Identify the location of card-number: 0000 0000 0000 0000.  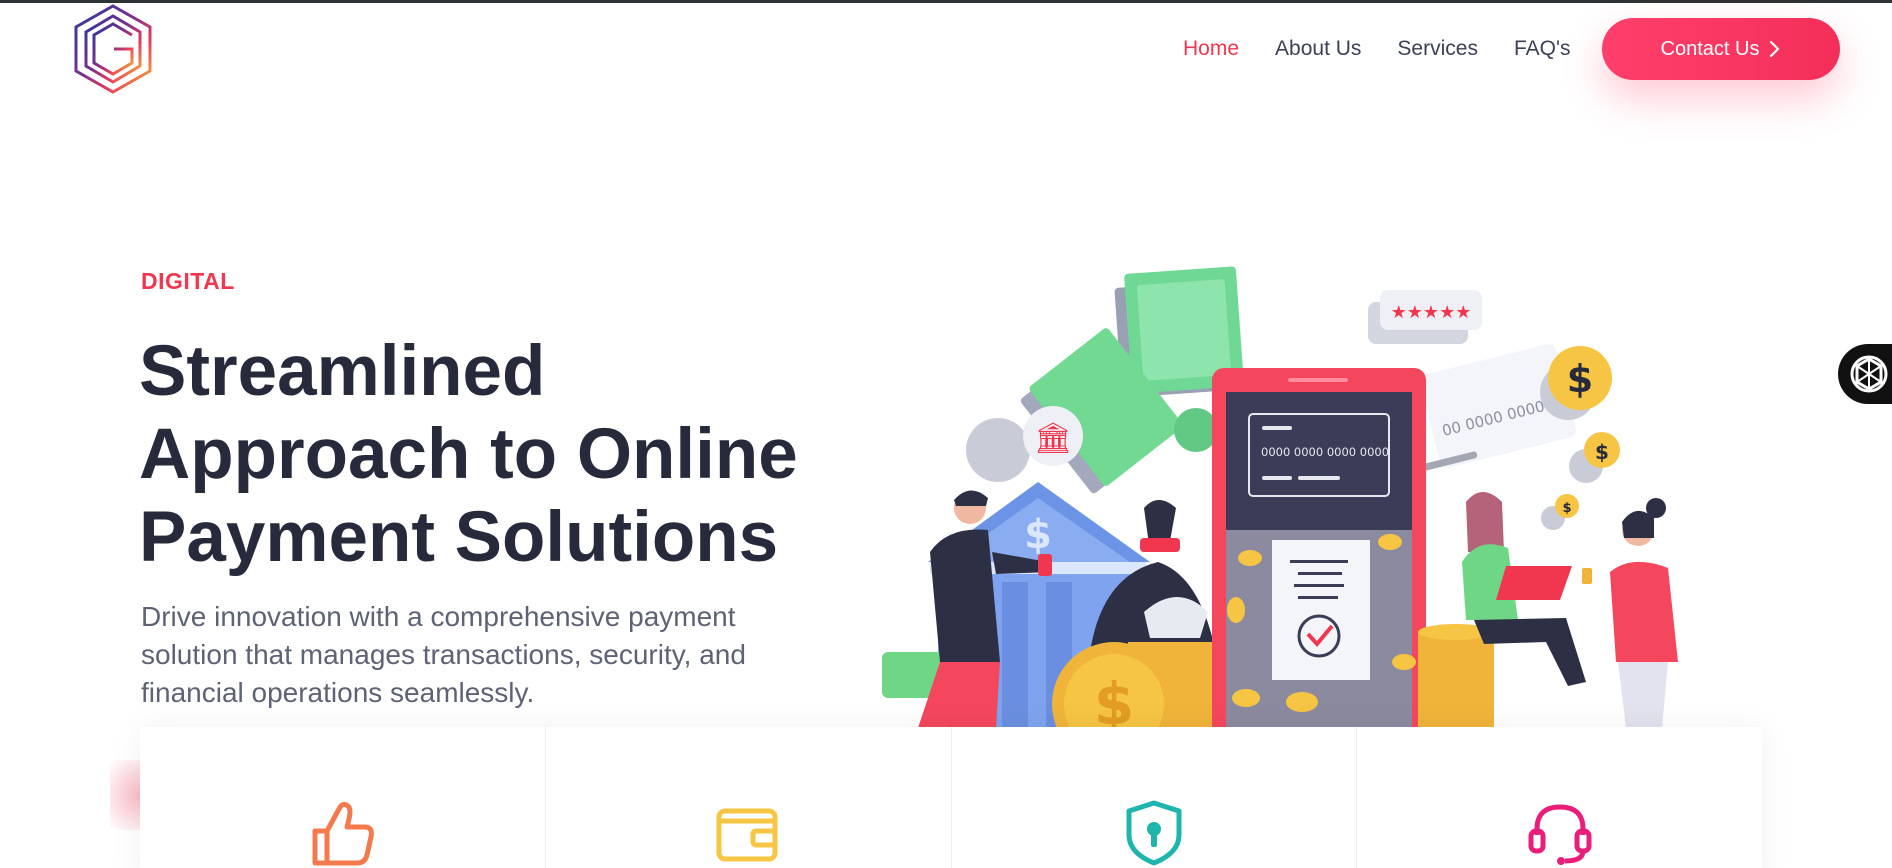
(1325, 452).